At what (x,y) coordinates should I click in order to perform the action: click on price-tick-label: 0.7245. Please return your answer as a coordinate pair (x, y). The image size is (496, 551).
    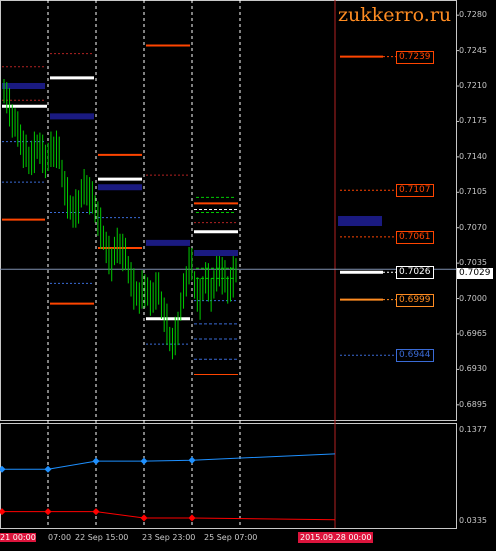
    Looking at the image, I should click on (473, 50).